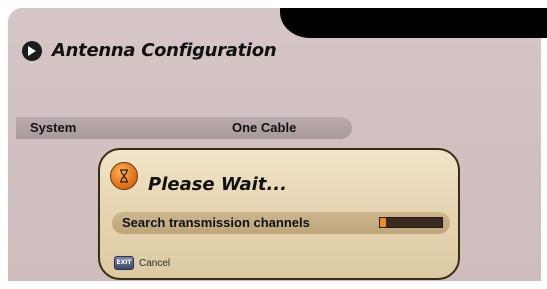 This screenshot has height=289, width=547. Describe the element at coordinates (155, 263) in the screenshot. I see `cancel-label: Cancel` at that location.